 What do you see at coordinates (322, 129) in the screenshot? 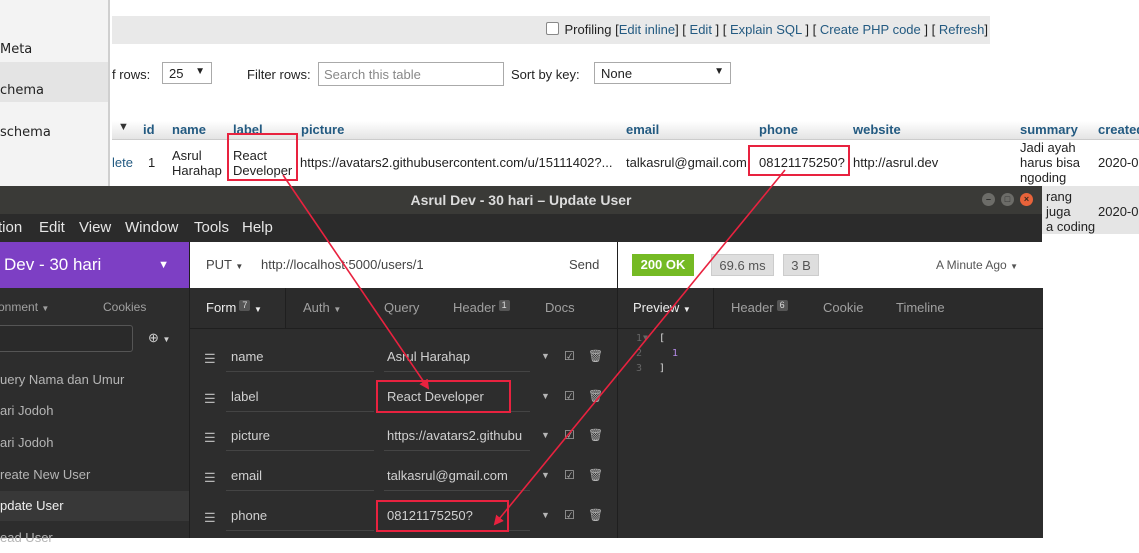
I see `column-header-picture: picture` at bounding box center [322, 129].